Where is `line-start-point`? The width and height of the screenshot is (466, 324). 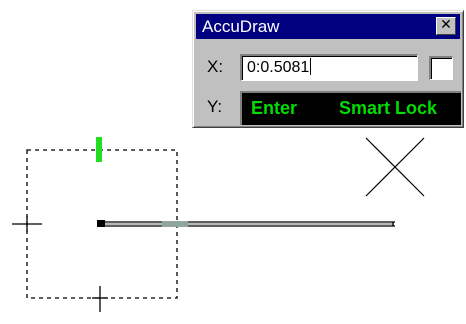
line-start-point is located at coordinates (101, 223).